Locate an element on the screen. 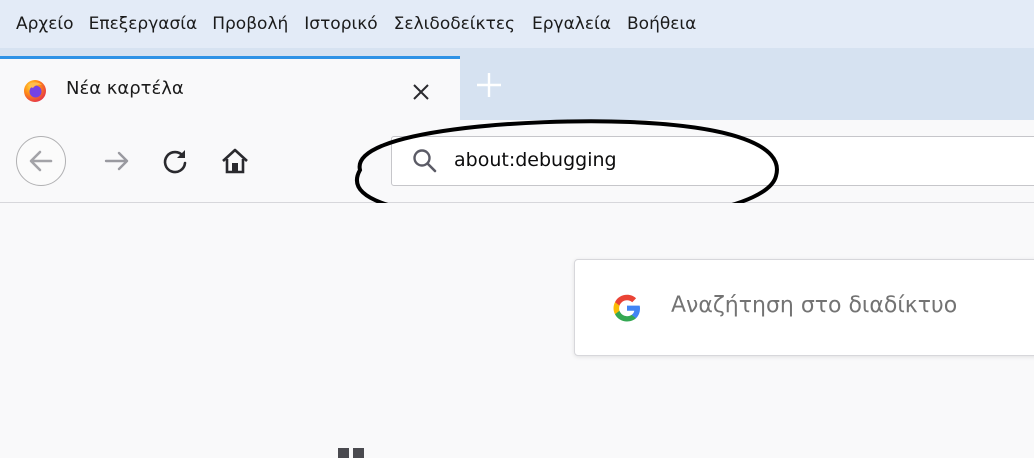 The width and height of the screenshot is (1034, 458). close-icon is located at coordinates (421, 92).